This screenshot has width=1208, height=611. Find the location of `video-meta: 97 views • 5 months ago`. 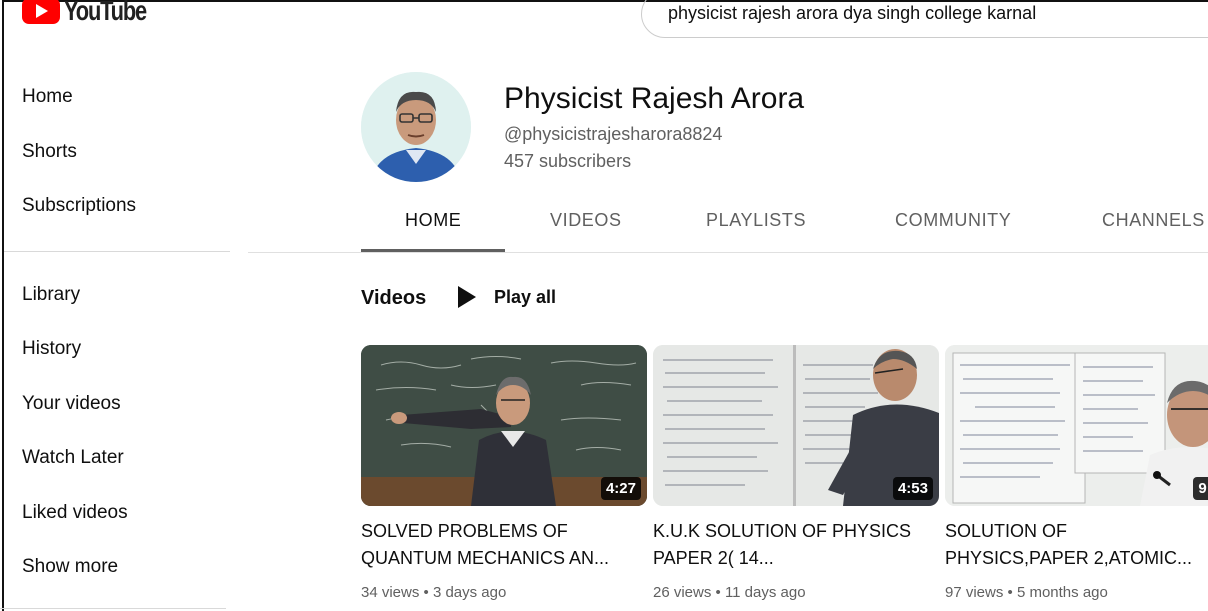

video-meta: 97 views • 5 months ago is located at coordinates (1026, 592).